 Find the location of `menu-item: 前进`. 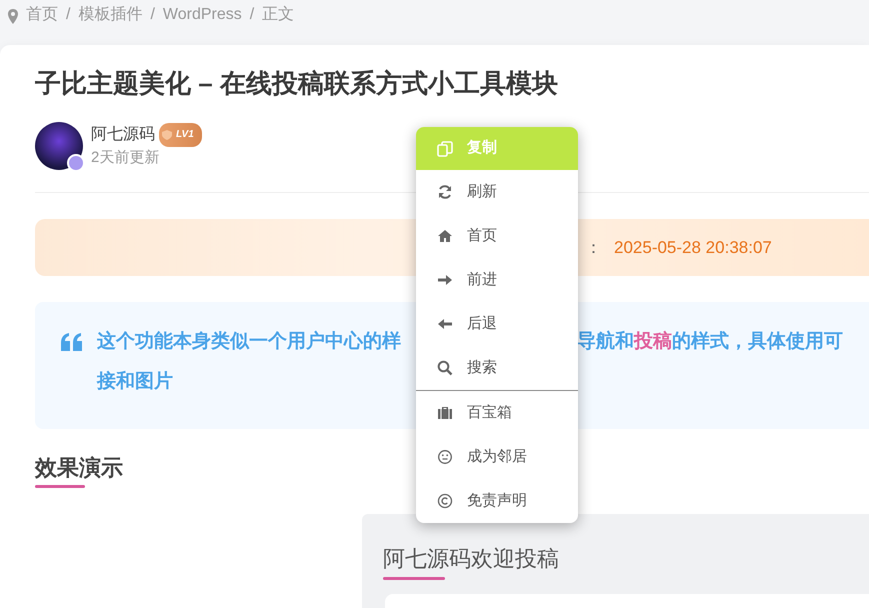

menu-item: 前进 is located at coordinates (497, 280).